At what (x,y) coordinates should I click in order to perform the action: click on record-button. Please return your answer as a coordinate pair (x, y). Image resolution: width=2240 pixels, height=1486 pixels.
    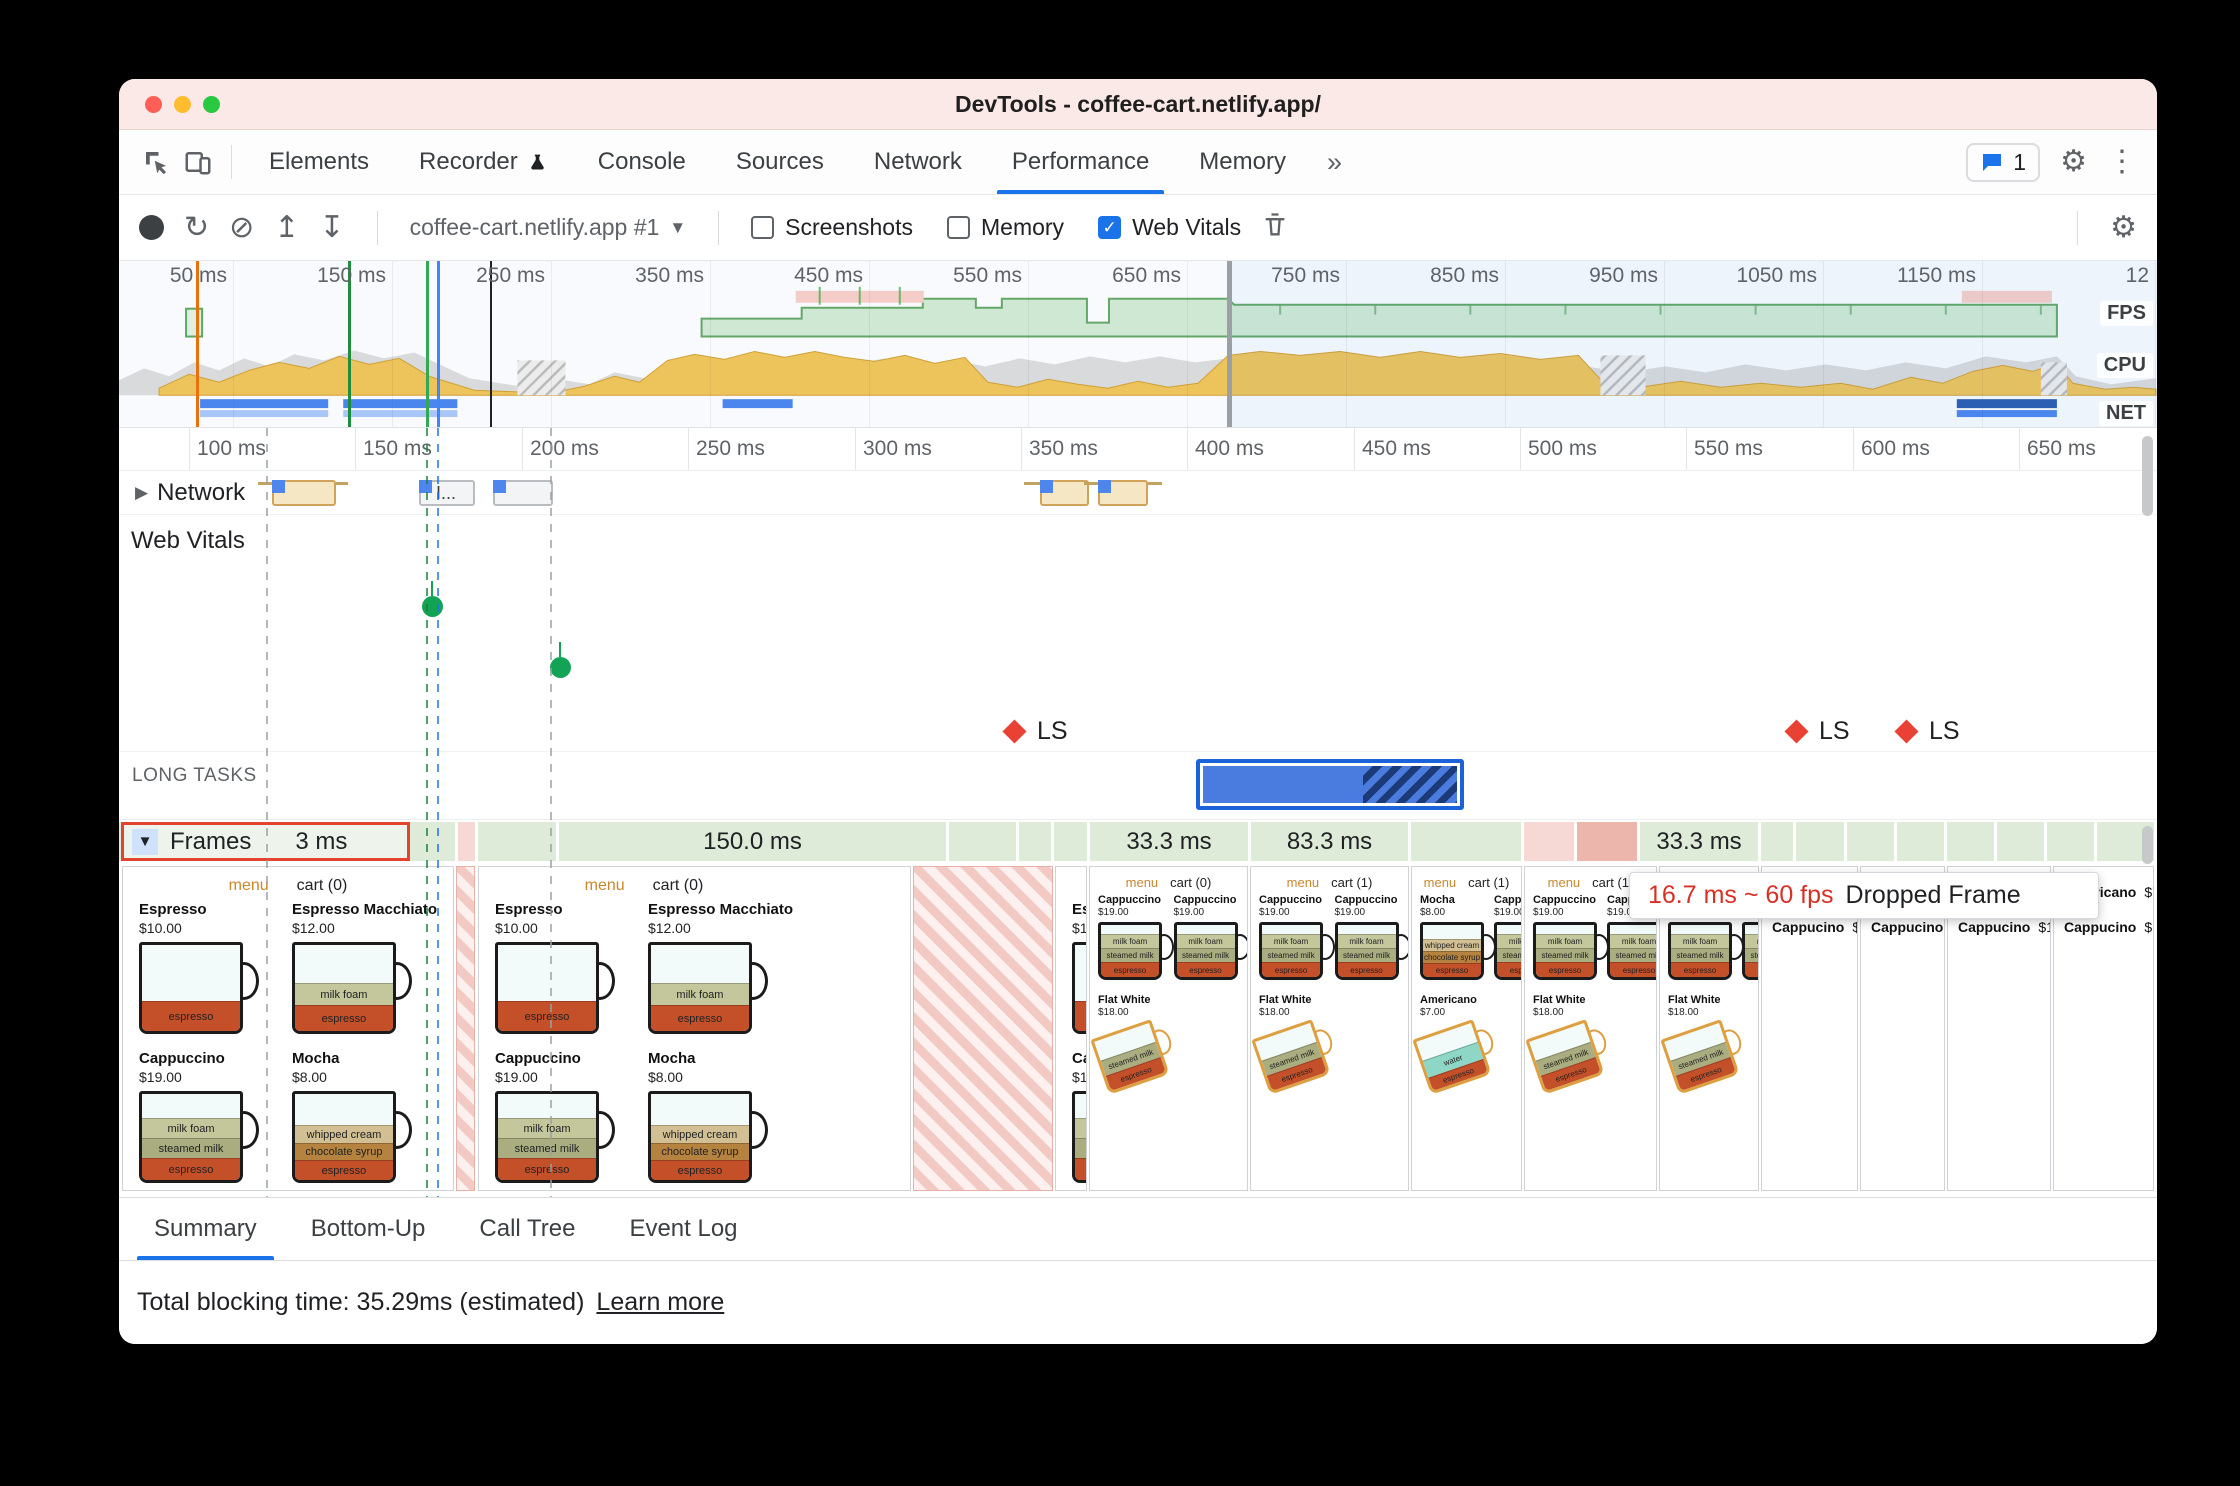
    Looking at the image, I should click on (151, 227).